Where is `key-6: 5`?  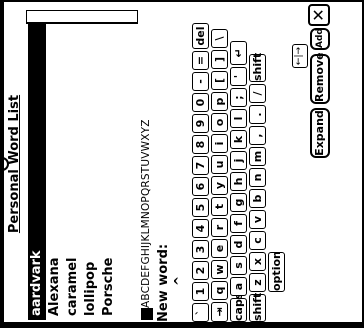 key-6: 5 is located at coordinates (200, 207).